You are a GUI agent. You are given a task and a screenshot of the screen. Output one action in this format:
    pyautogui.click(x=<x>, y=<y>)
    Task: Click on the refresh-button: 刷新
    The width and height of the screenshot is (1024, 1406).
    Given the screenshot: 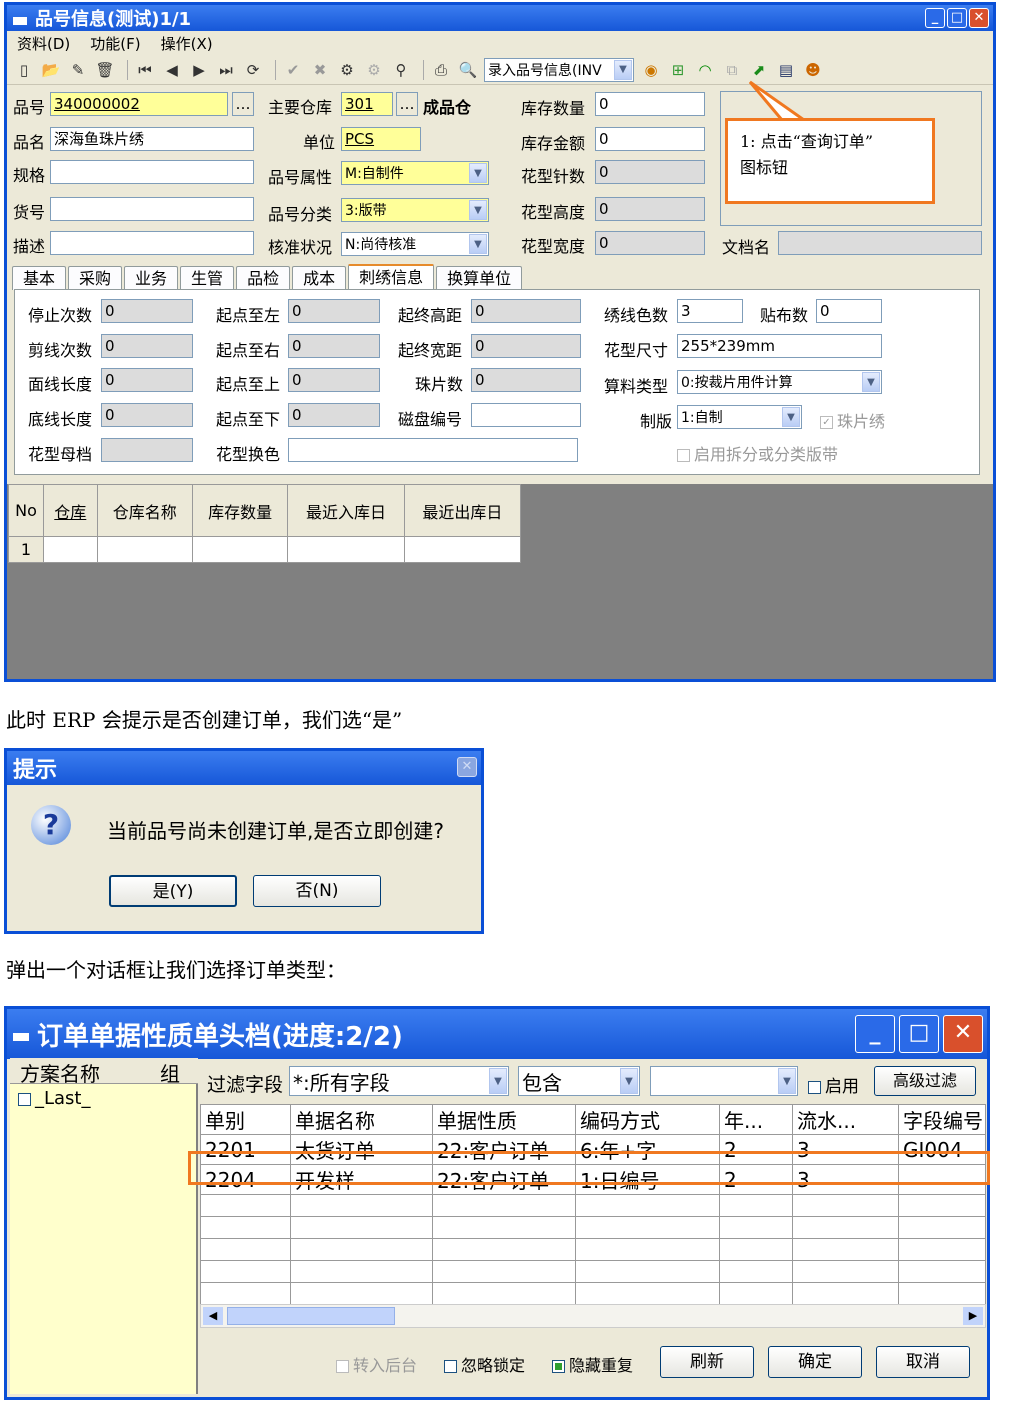 What is the action you would take?
    pyautogui.click(x=707, y=1362)
    